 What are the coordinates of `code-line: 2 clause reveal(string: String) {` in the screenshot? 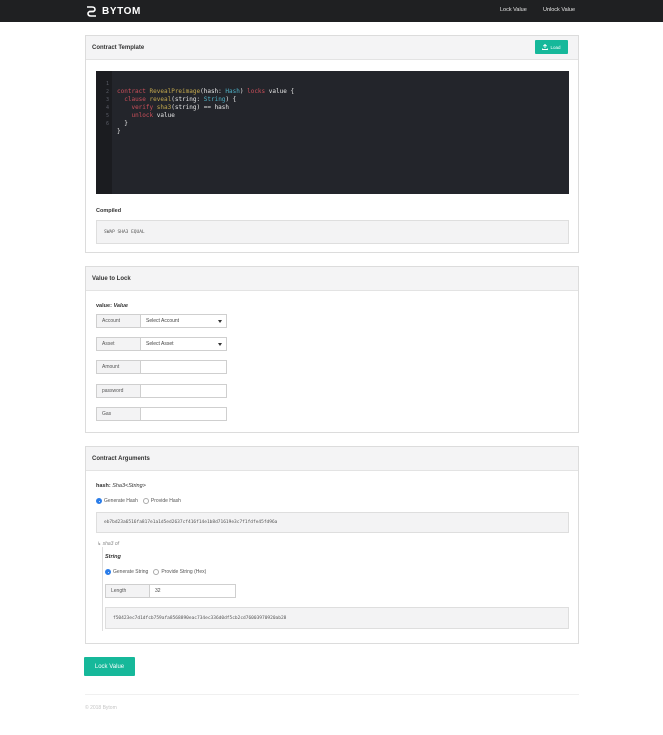 It's located at (332, 91).